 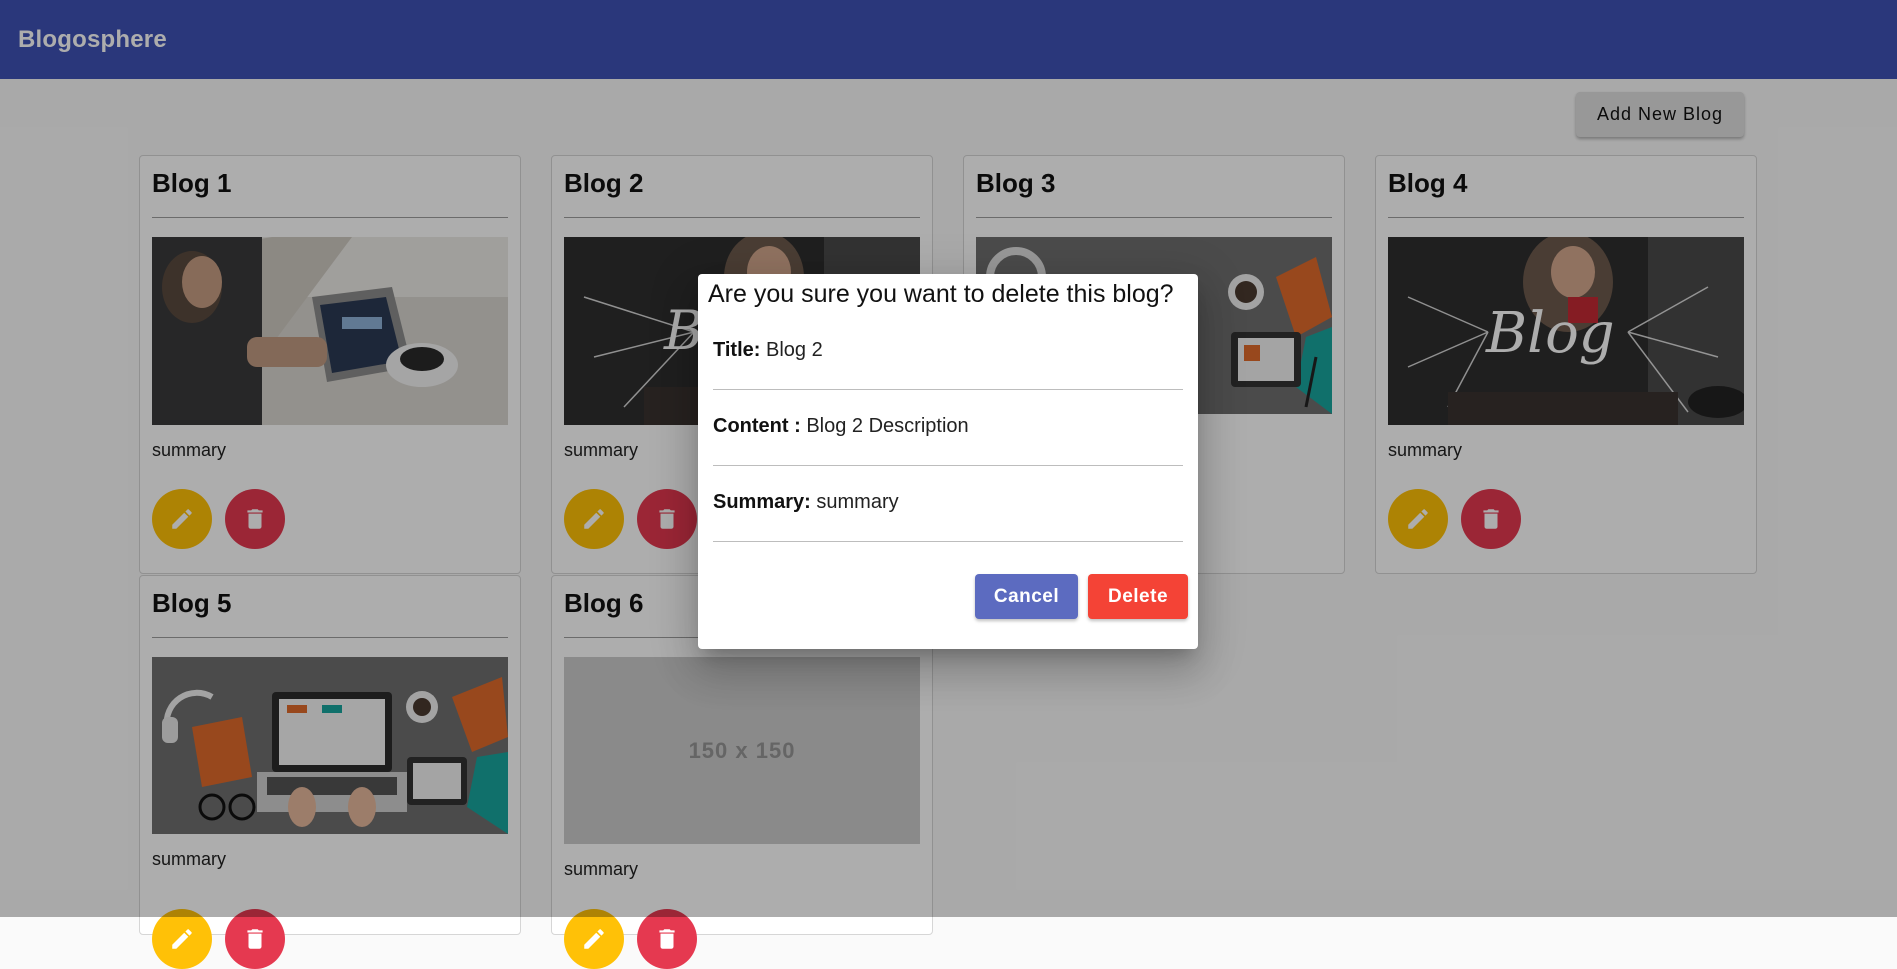 I want to click on title-value: Blog 2, so click(x=794, y=350).